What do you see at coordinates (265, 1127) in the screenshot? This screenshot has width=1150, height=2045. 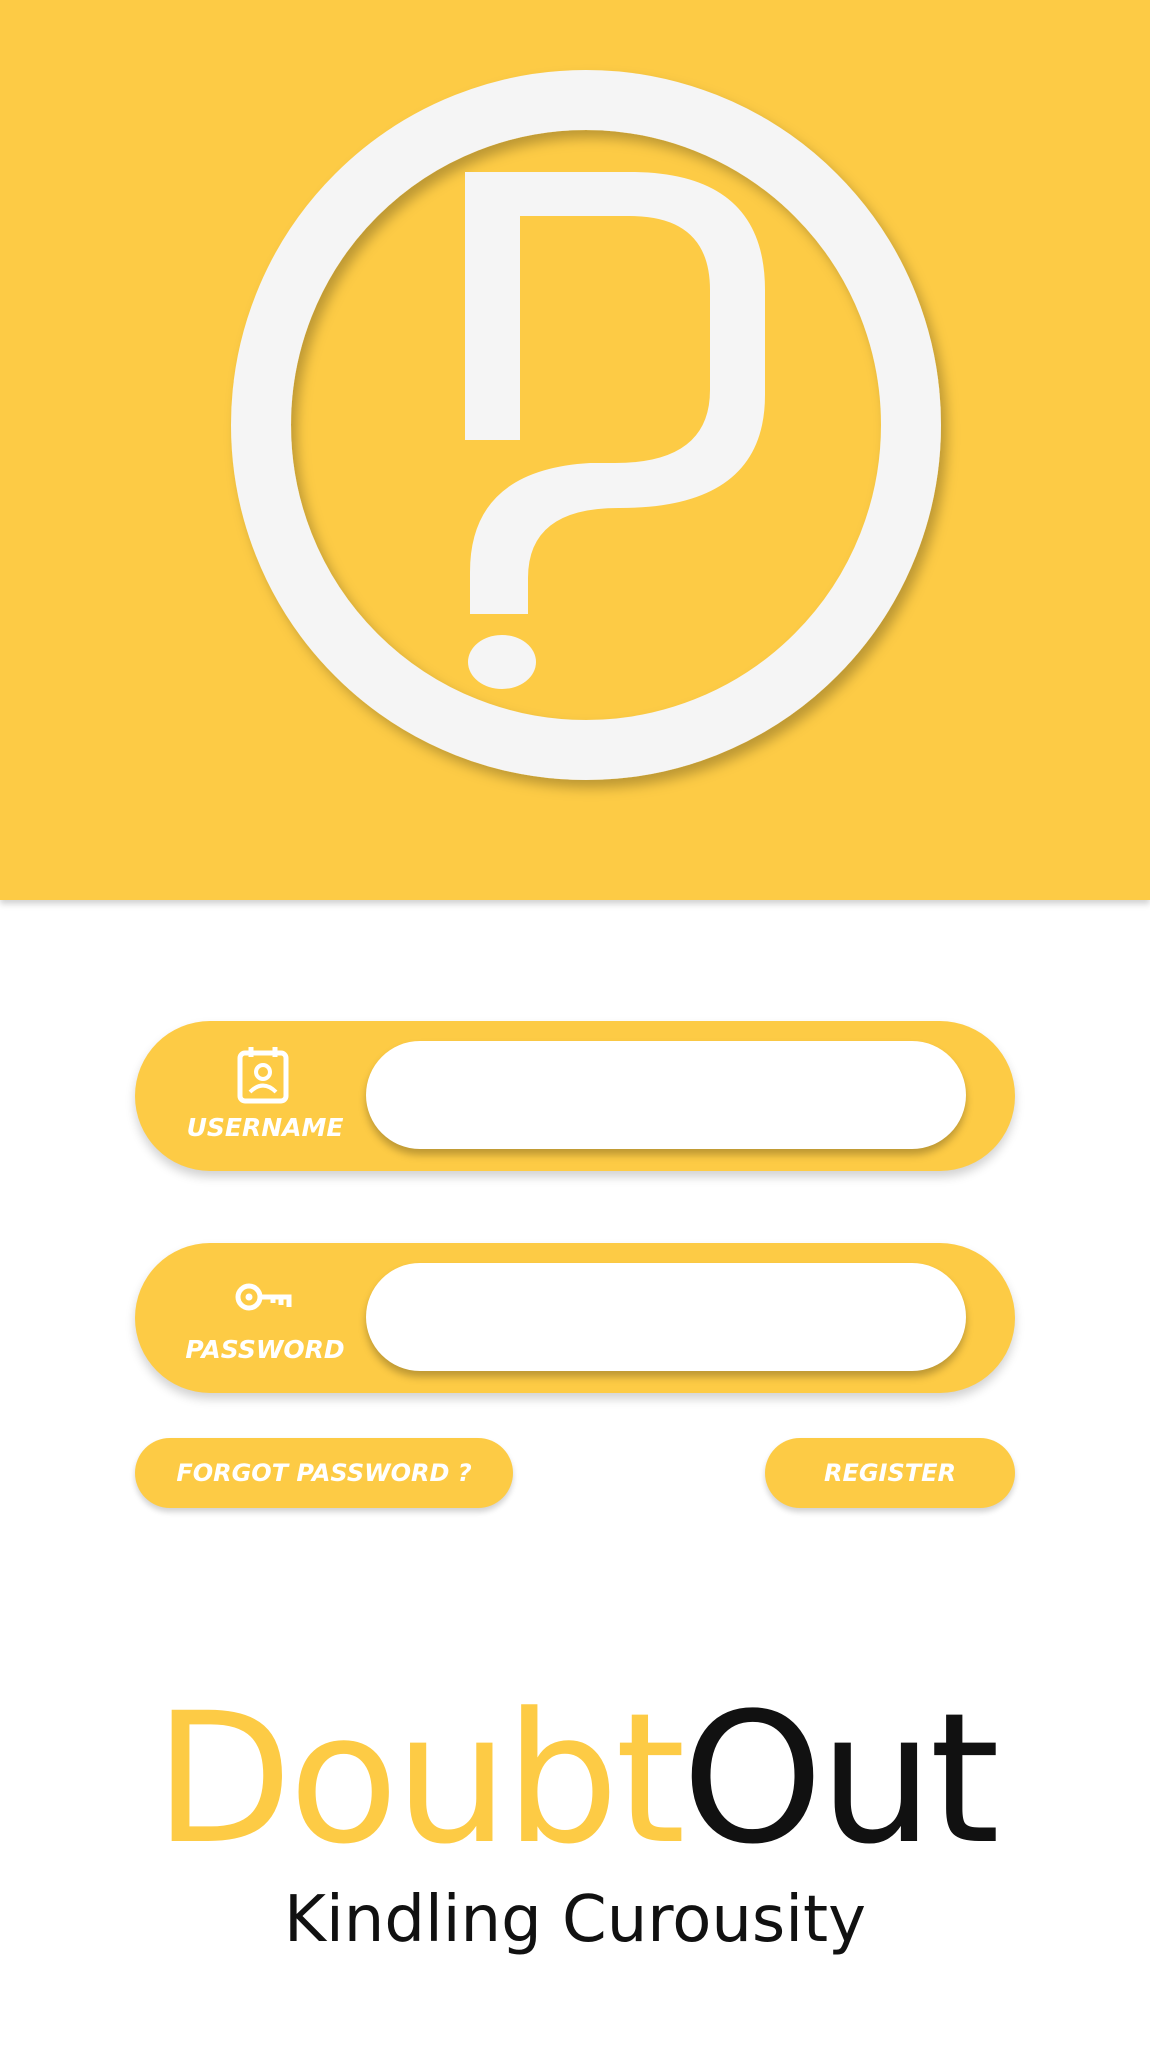 I see `username-label: USERNAME` at bounding box center [265, 1127].